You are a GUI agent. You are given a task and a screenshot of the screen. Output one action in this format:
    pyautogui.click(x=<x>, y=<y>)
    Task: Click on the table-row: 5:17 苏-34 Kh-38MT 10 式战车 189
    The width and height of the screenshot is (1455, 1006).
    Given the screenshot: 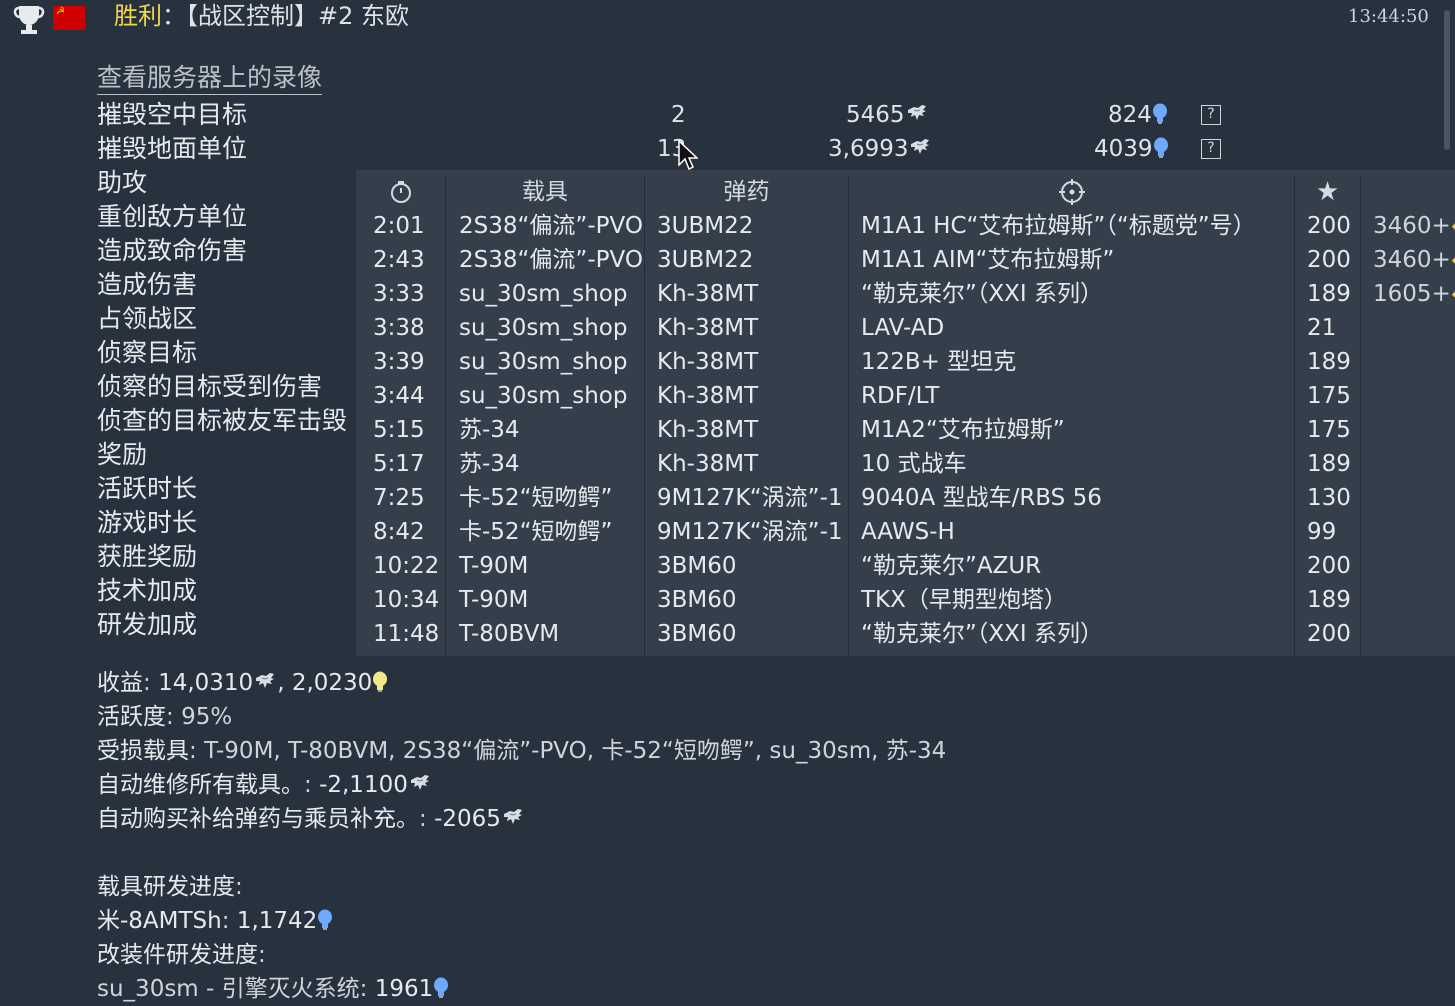 What is the action you would take?
    pyautogui.click(x=905, y=464)
    